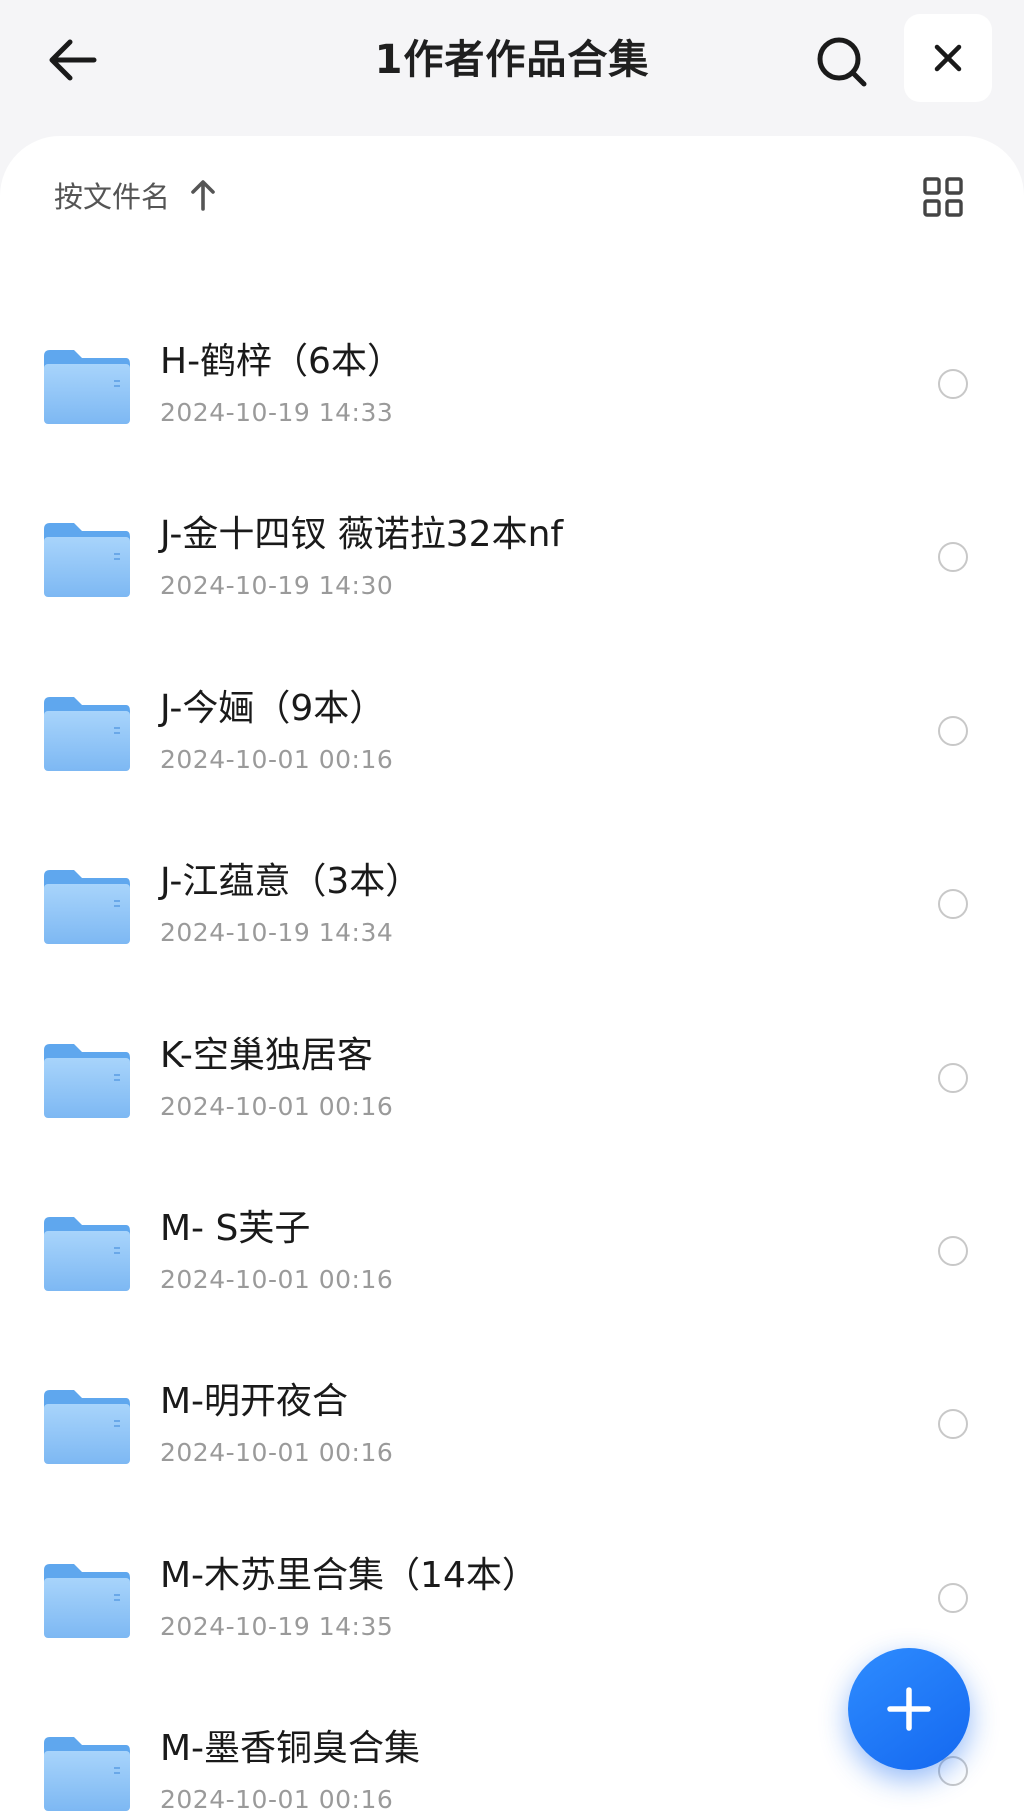  Describe the element at coordinates (290, 1749) in the screenshot. I see `file-name: M-墨香铜臭合集` at that location.